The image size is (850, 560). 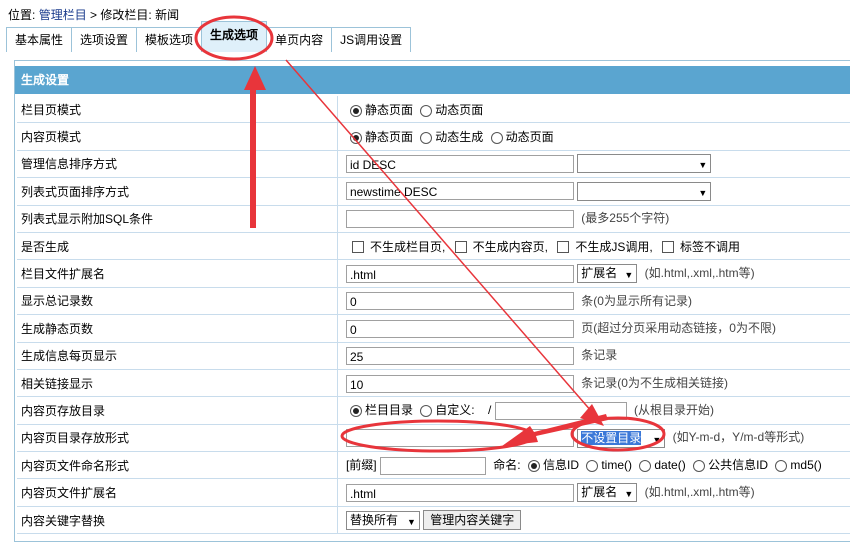 I want to click on radio-time, so click(x=592, y=465).